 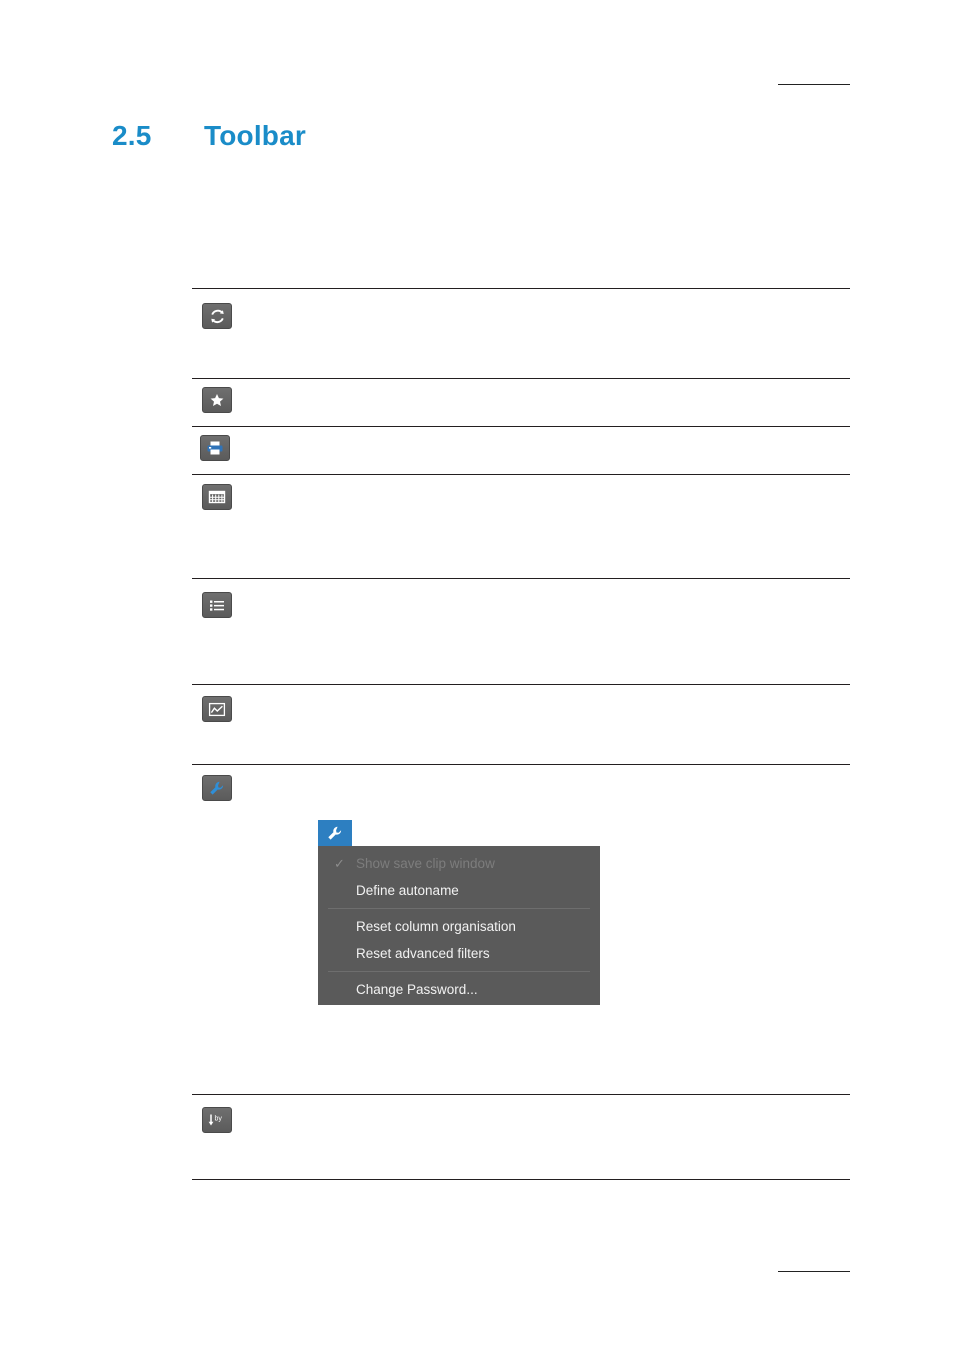 I want to click on grid-icon, so click(x=217, y=497).